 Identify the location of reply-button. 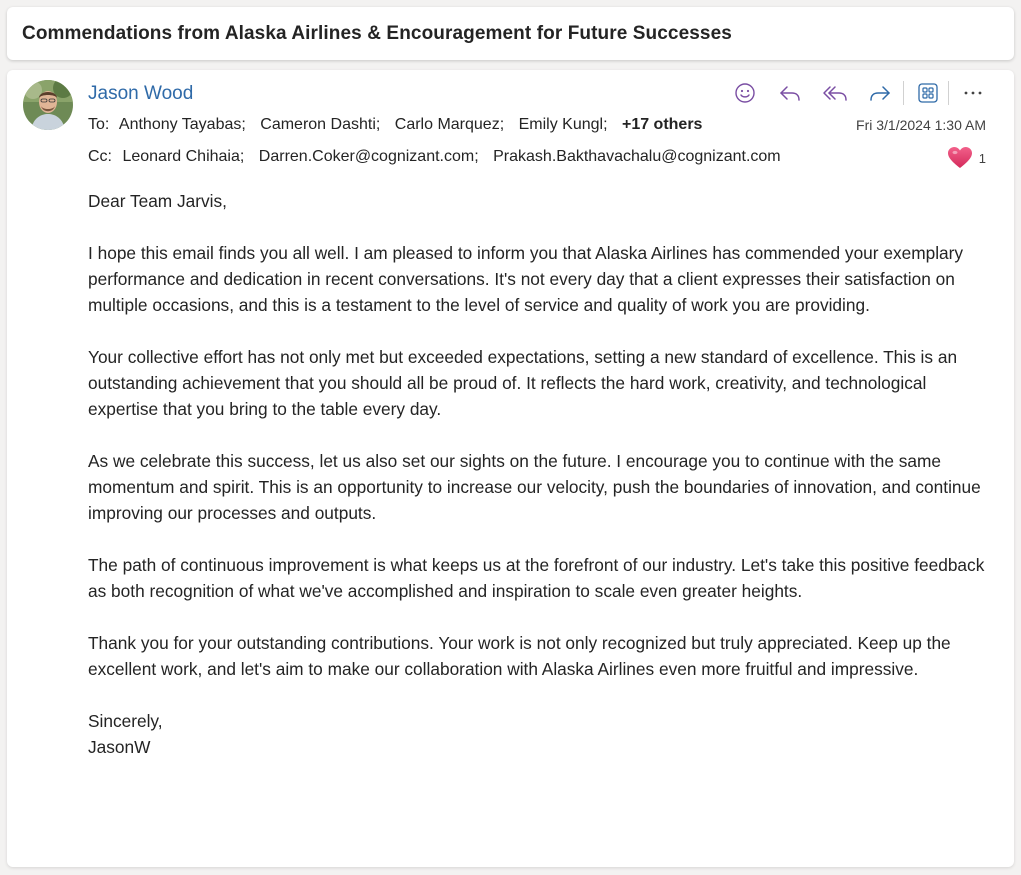
(790, 93).